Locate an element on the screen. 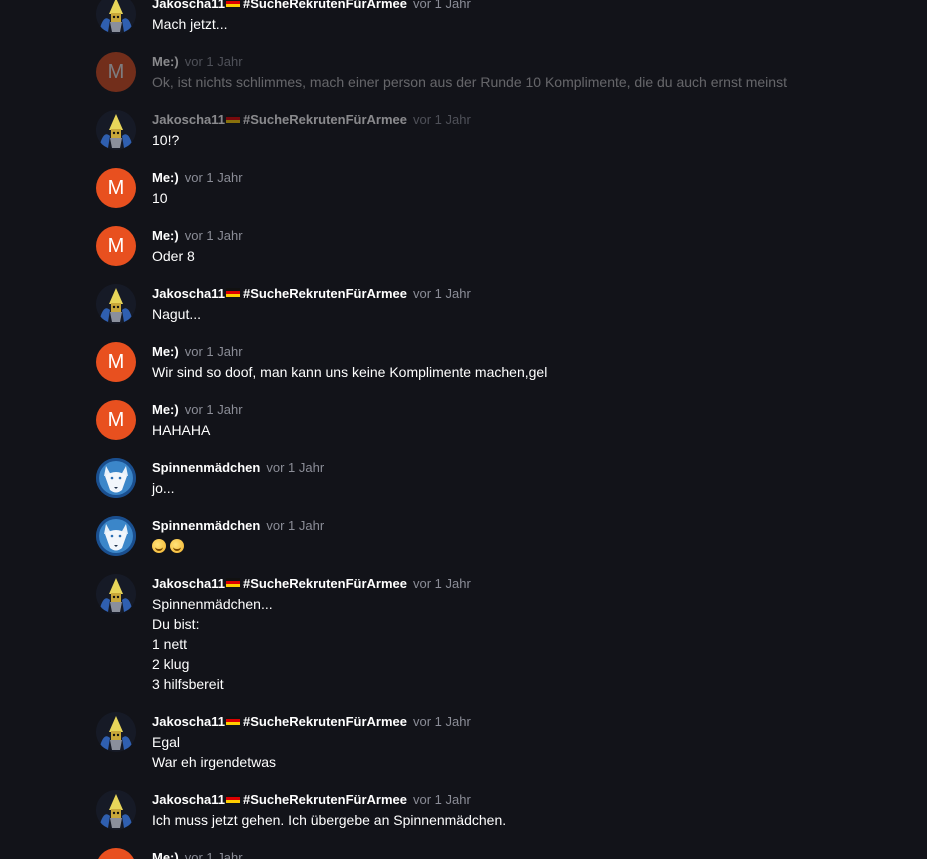  message-line: Oder 8 is located at coordinates (173, 256).